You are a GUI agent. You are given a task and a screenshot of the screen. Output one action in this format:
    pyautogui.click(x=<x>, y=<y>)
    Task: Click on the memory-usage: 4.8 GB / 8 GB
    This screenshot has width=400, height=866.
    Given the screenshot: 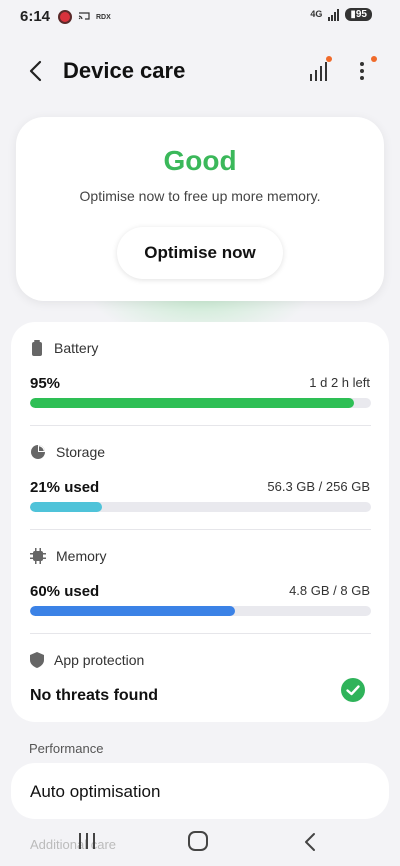 What is the action you would take?
    pyautogui.click(x=329, y=590)
    